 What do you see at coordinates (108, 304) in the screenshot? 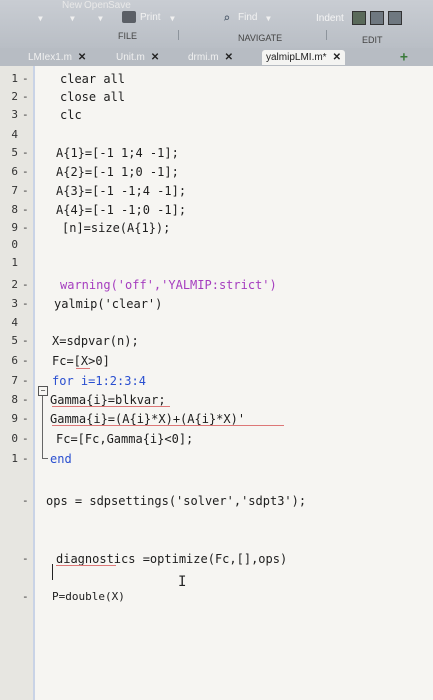
I see `code-line: yalmip('clear')` at bounding box center [108, 304].